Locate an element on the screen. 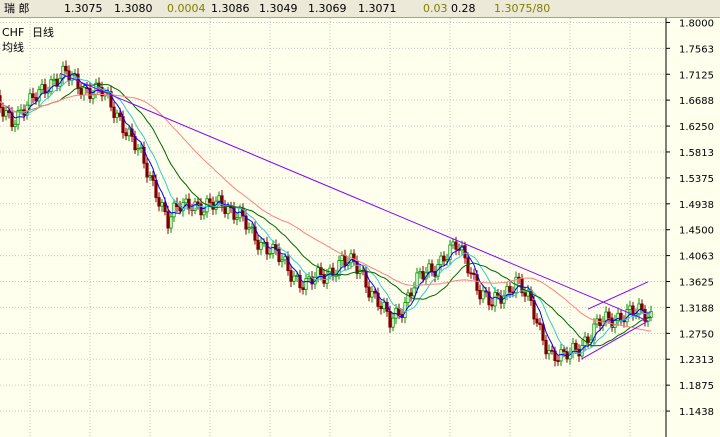 The height and width of the screenshot is (437, 720). y-tick-label: 1.5813 is located at coordinates (696, 153).